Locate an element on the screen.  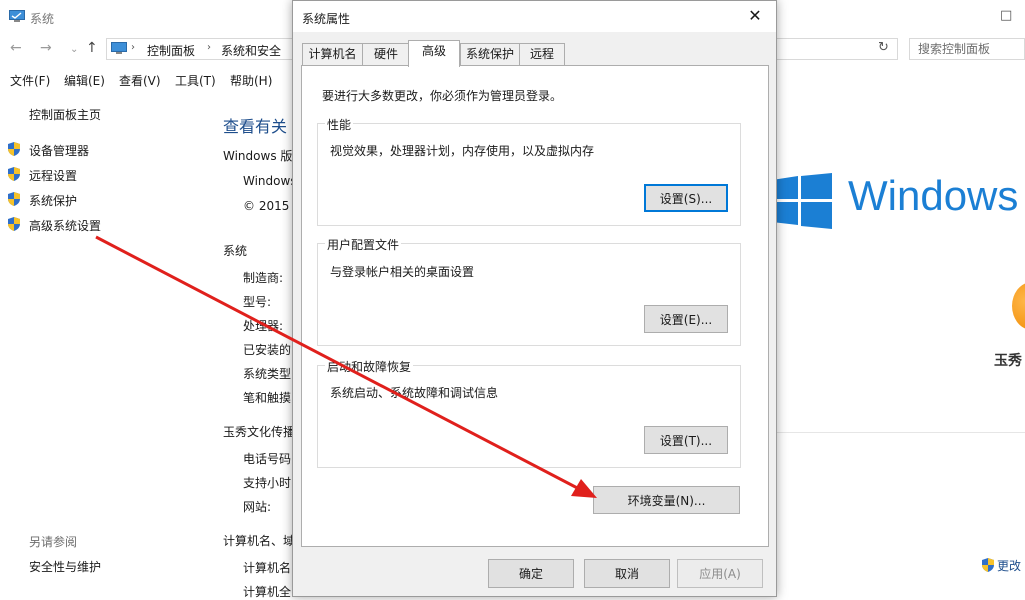
tab-hardware: 硬件 is located at coordinates (386, 54).